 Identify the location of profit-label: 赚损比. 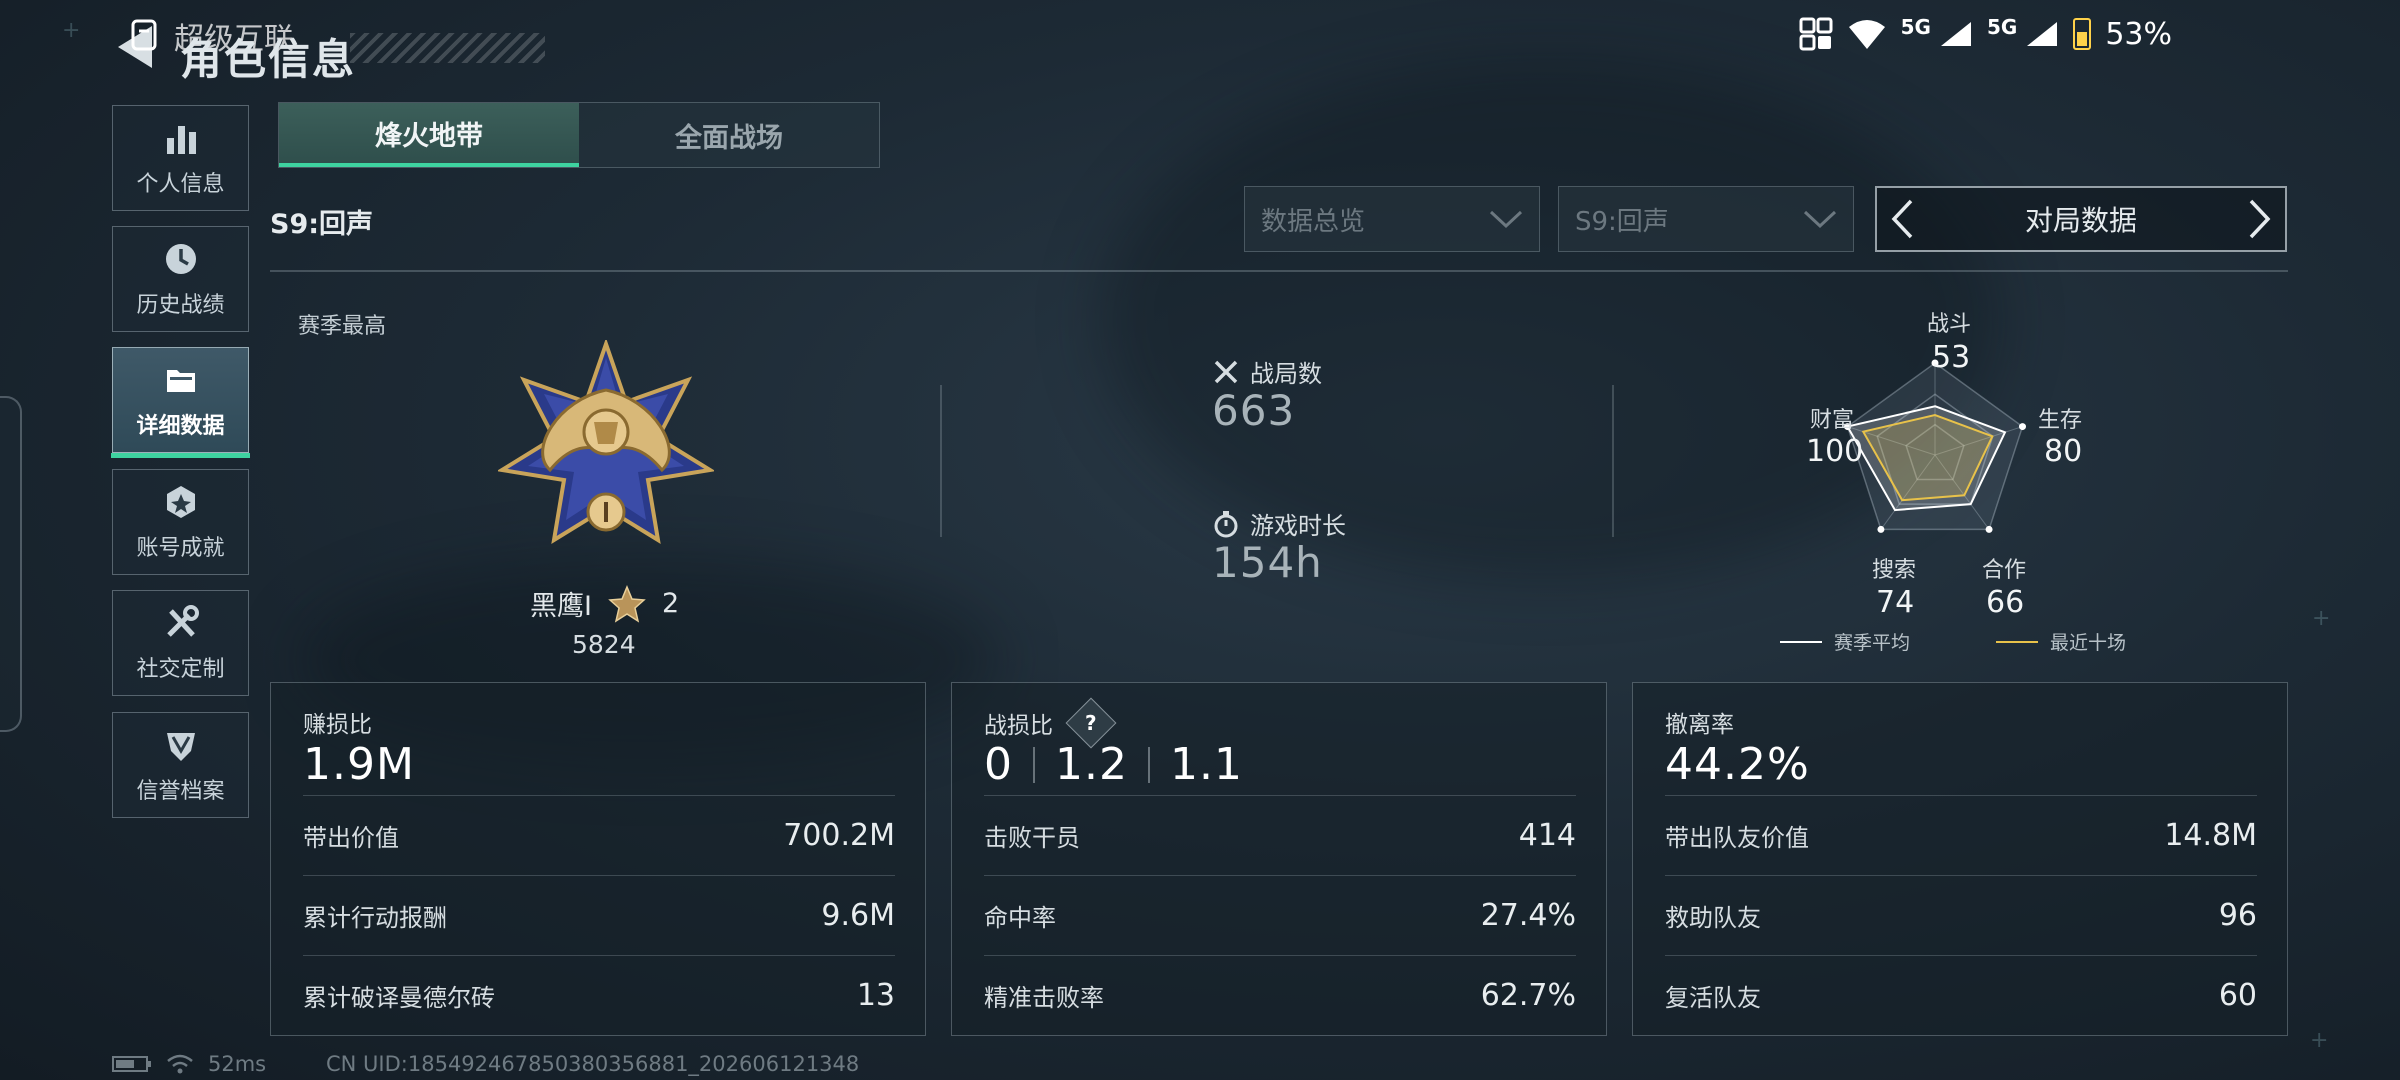
(337, 722).